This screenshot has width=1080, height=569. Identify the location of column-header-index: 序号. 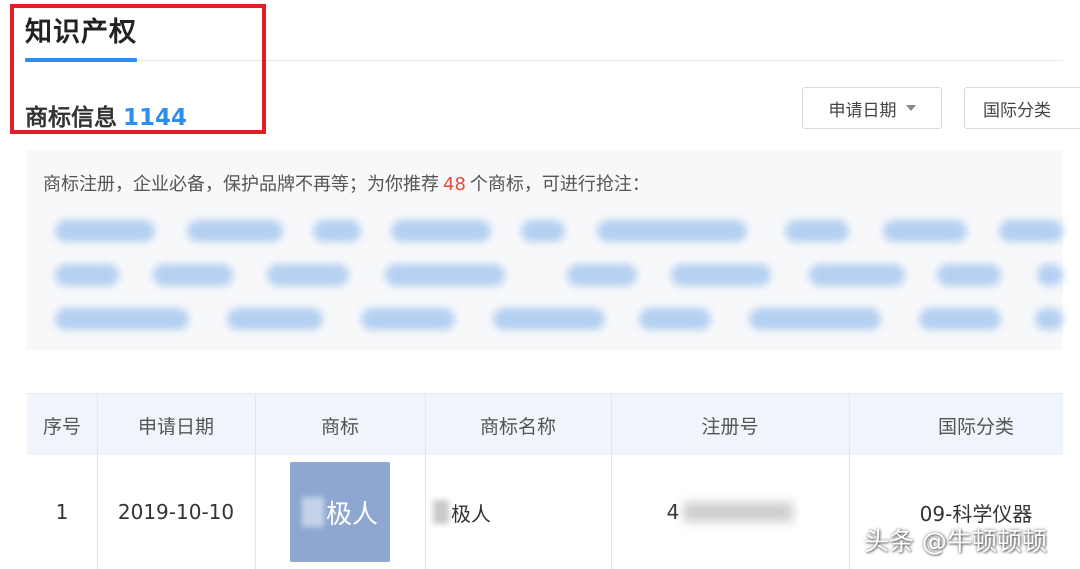
(61, 426).